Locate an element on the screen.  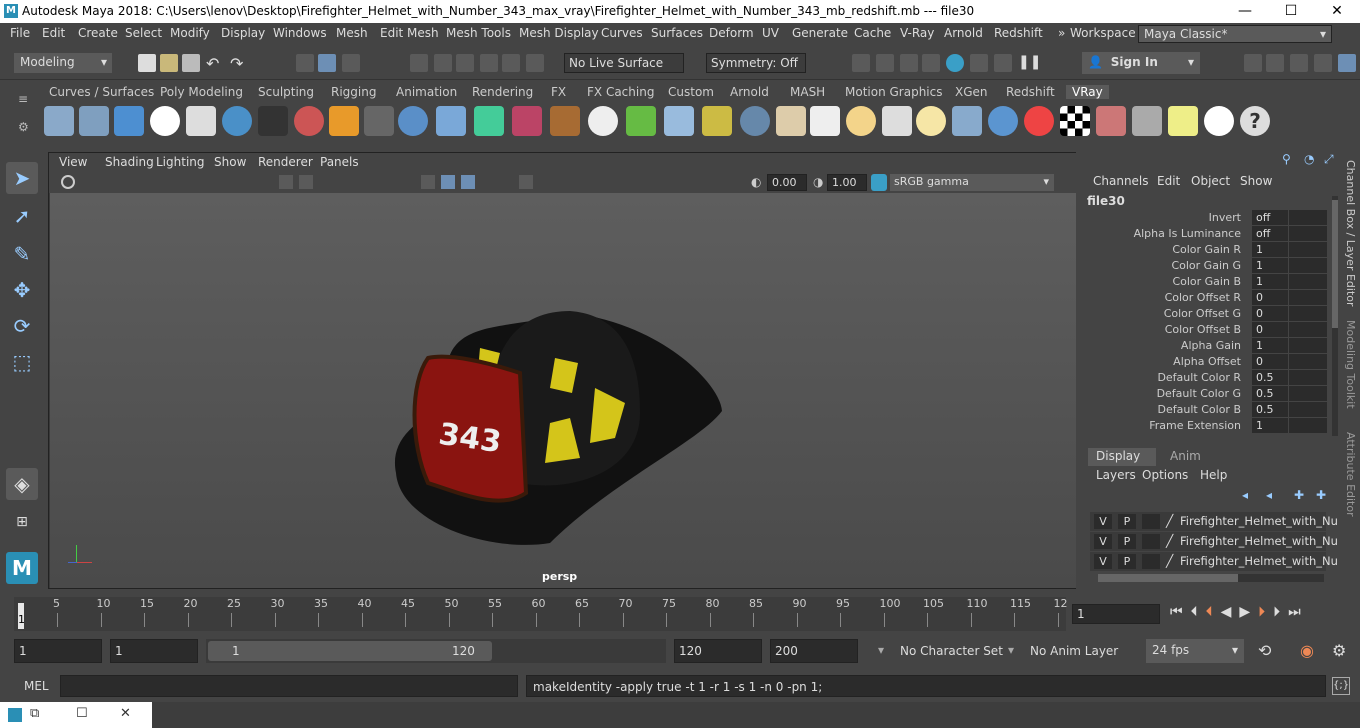
vray-help-icon: ? is located at coordinates (1255, 121).